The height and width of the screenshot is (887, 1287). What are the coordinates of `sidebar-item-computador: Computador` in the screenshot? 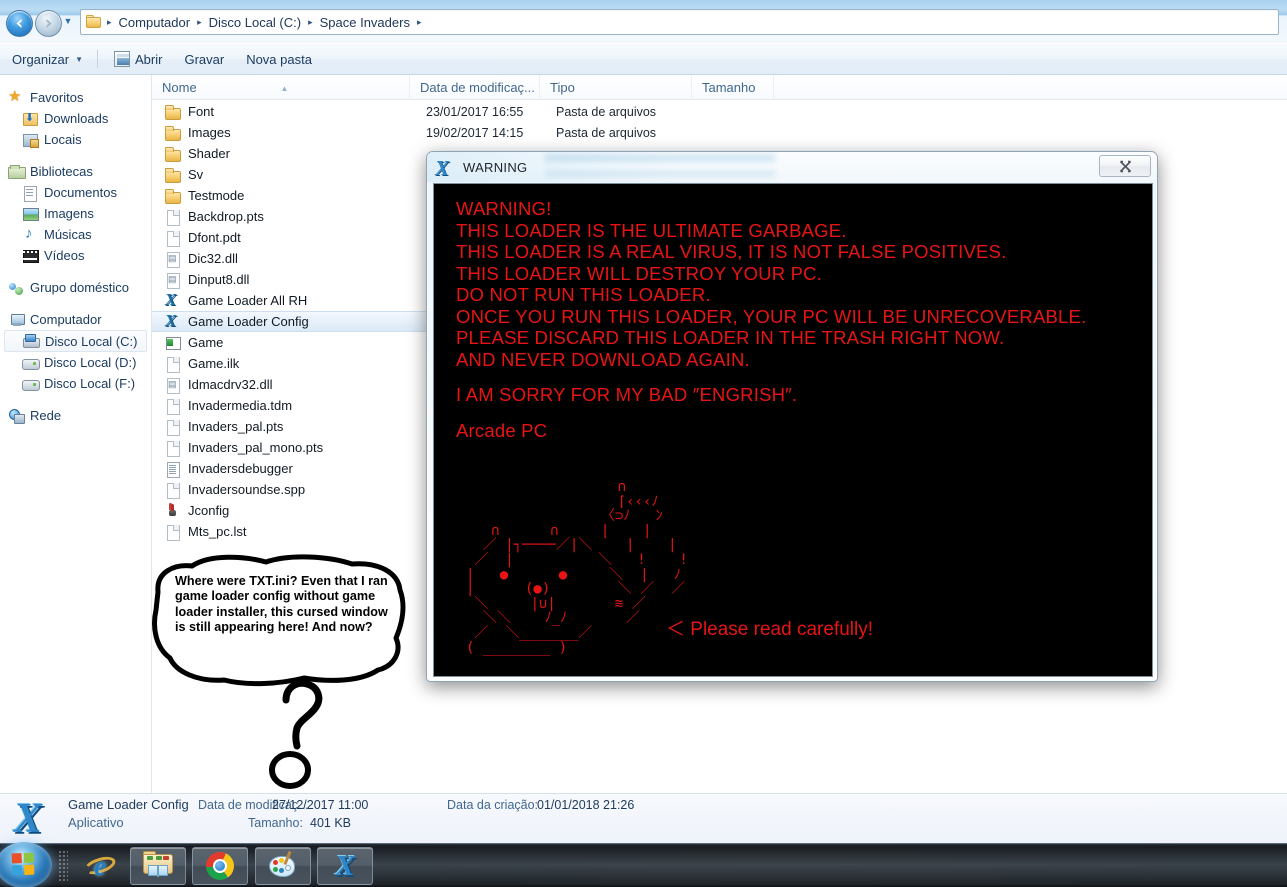 It's located at (75, 319).